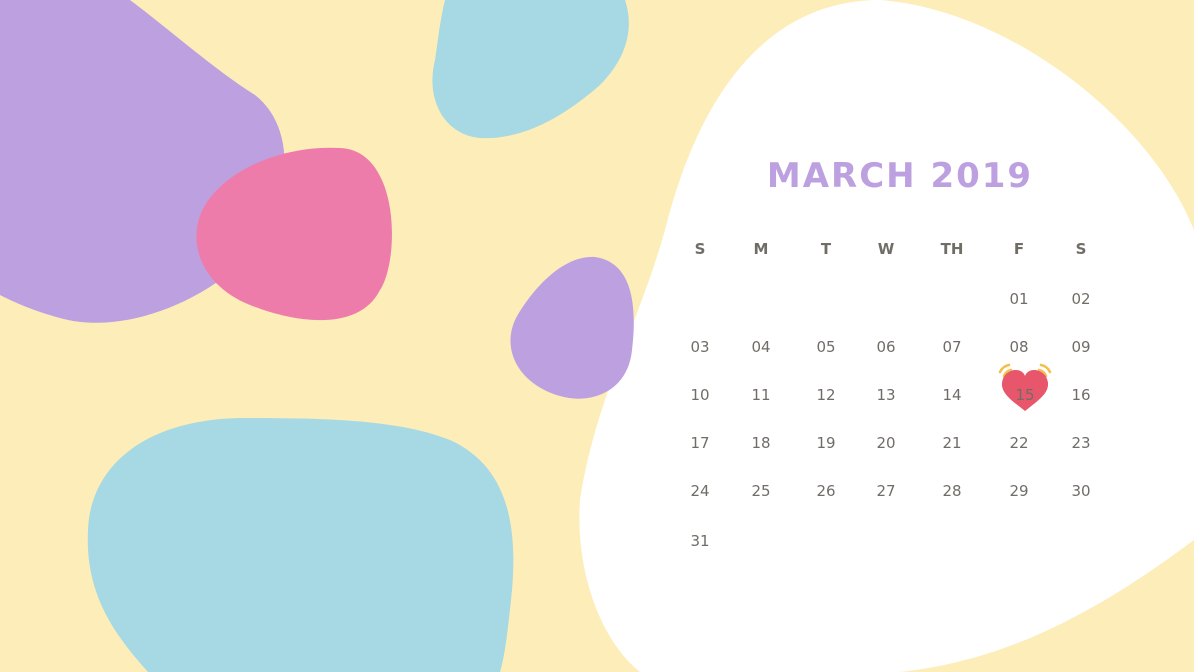 This screenshot has height=672, width=1194. What do you see at coordinates (700, 249) in the screenshot?
I see `weekday-sunday: S` at bounding box center [700, 249].